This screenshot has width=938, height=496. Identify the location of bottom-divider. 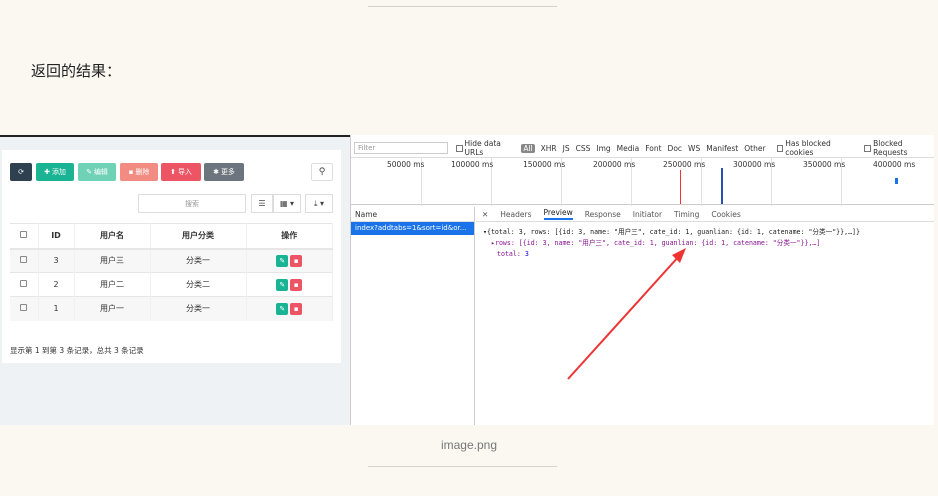
(462, 466).